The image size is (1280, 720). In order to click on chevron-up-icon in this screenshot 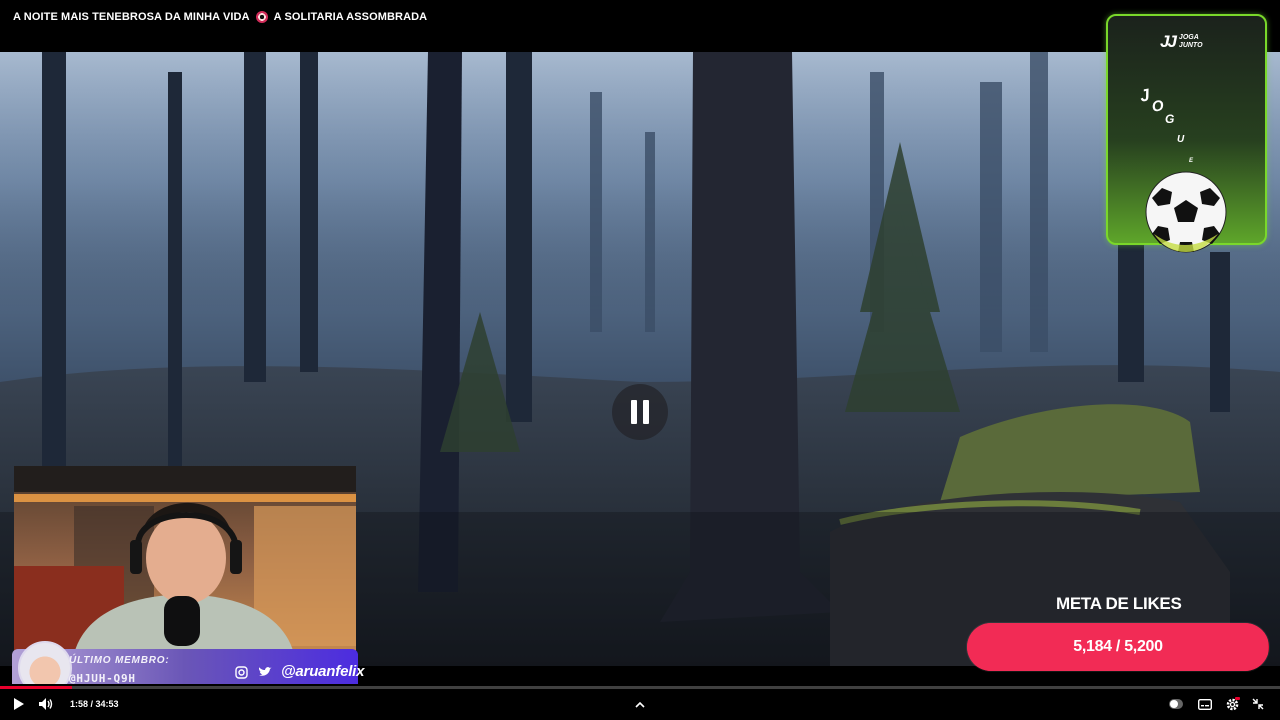, I will do `click(640, 704)`.